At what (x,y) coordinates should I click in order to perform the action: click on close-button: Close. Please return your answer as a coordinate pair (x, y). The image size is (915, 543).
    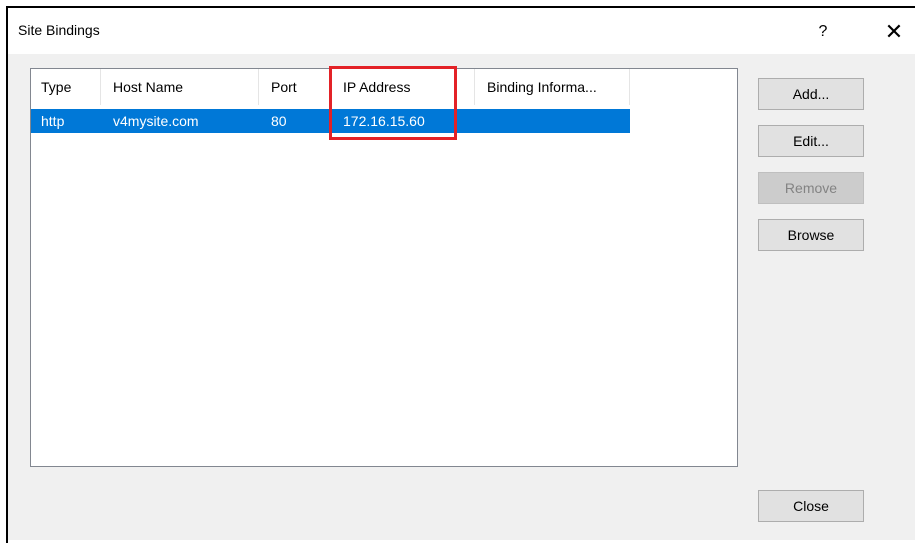
    Looking at the image, I should click on (811, 506).